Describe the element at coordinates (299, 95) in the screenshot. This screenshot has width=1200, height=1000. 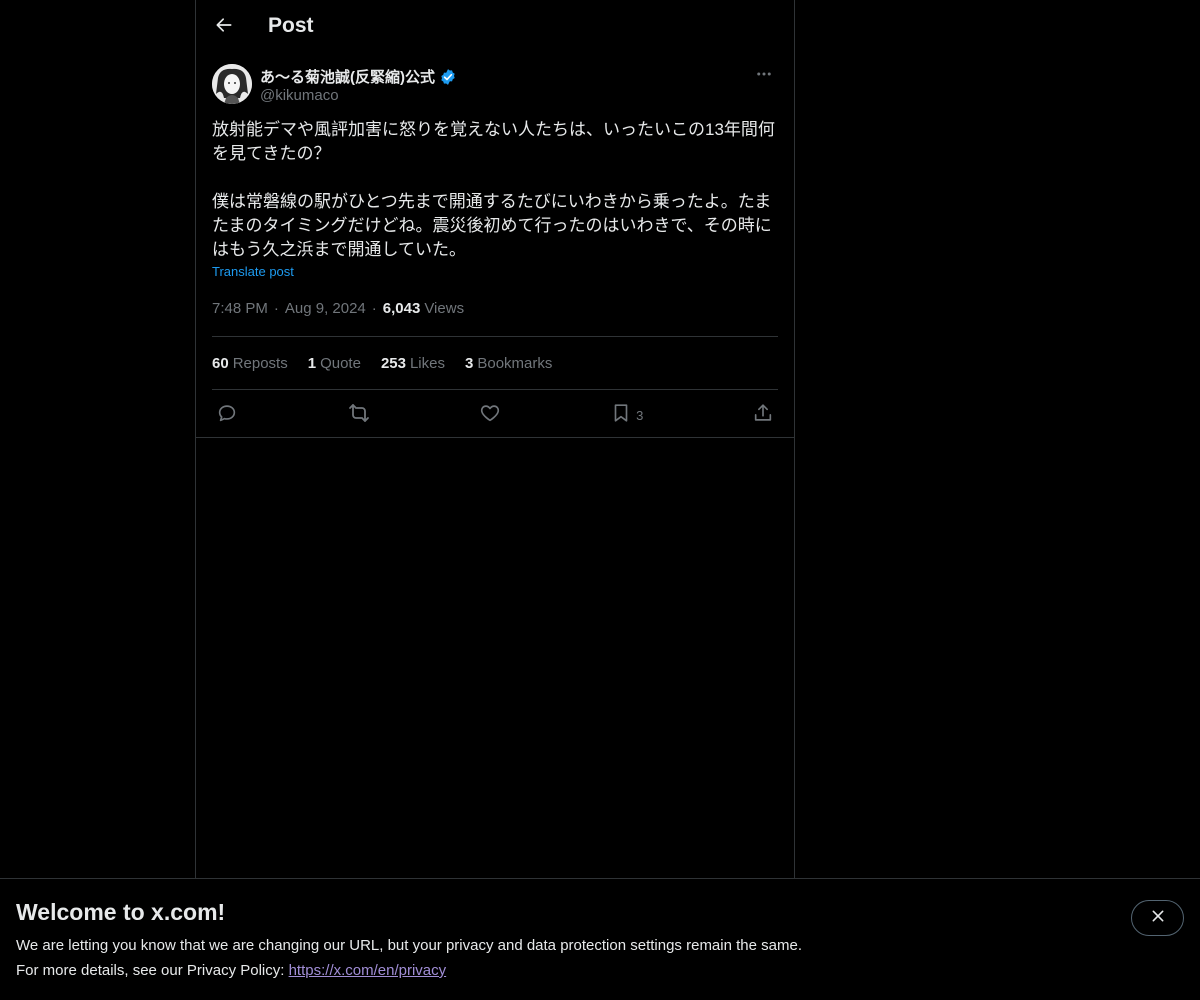
I see `author-handle: @kikumaco` at that location.